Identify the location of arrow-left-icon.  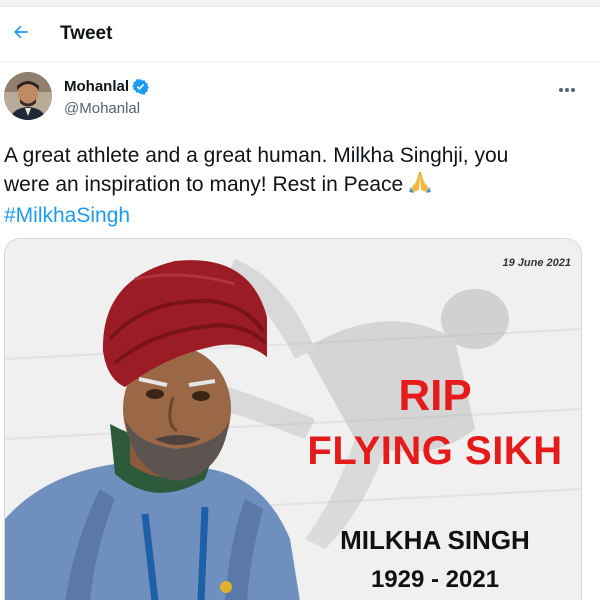
(21, 34).